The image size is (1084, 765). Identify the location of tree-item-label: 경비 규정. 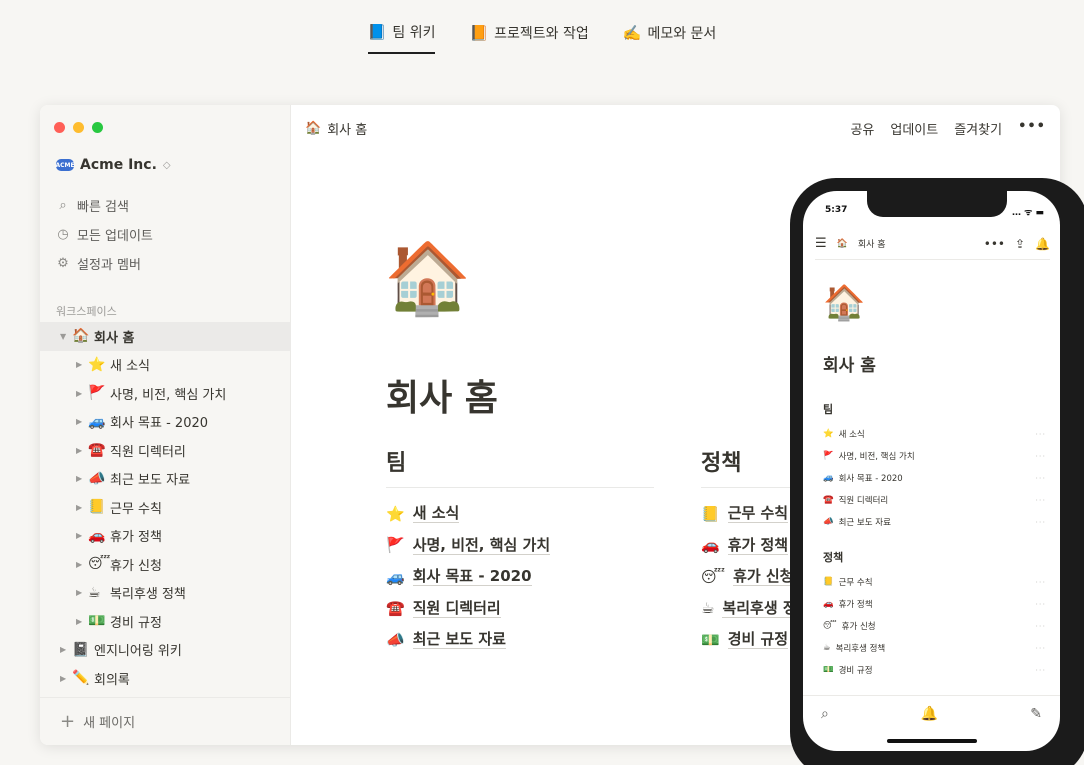
(136, 623).